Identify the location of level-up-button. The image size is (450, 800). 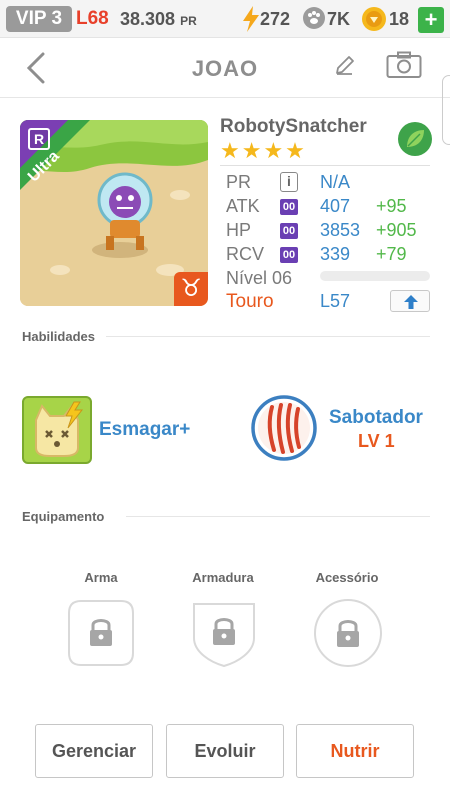
(410, 301).